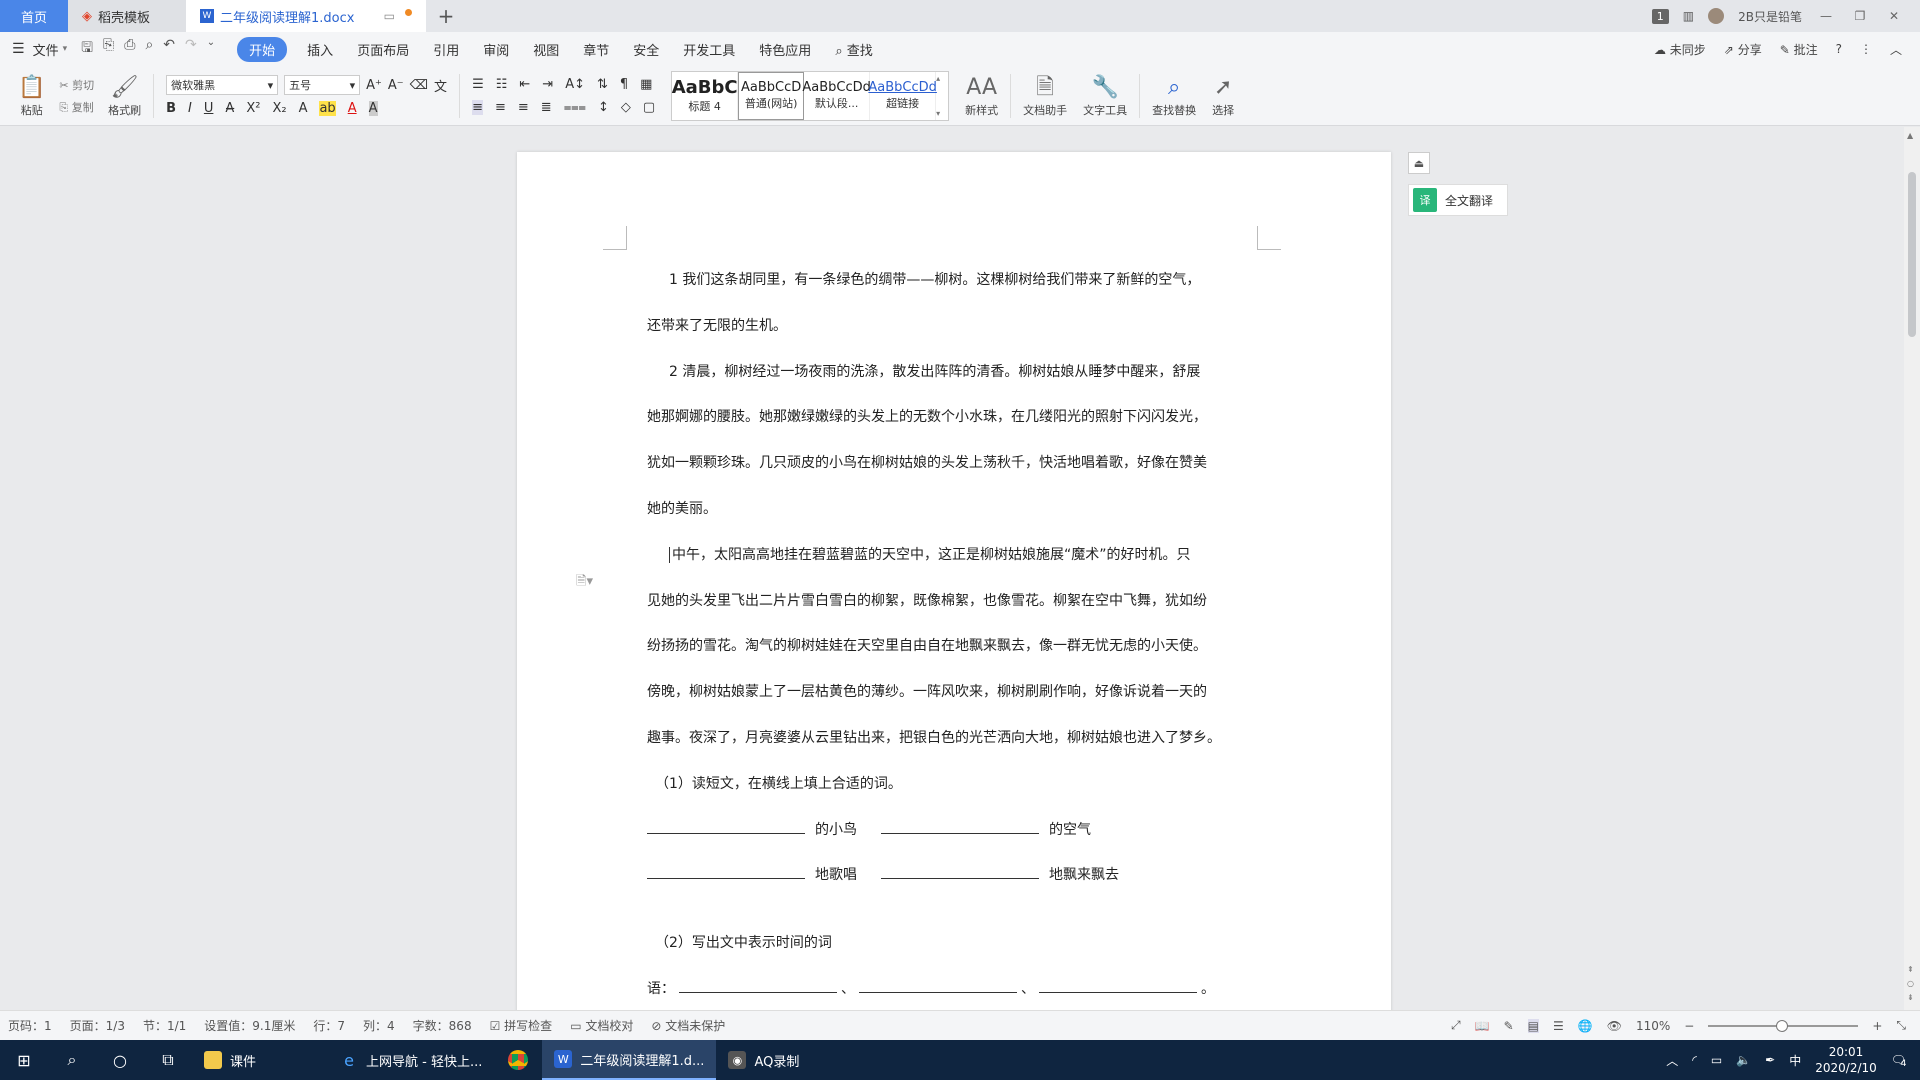  Describe the element at coordinates (1614, 1026) in the screenshot. I see `eye-protect-icon: 👁` at that location.